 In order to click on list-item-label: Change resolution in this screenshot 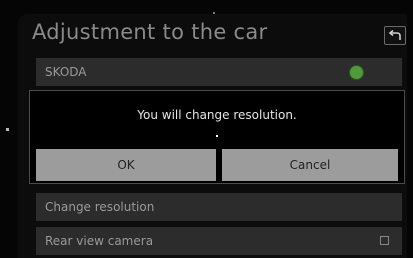, I will do `click(100, 207)`.